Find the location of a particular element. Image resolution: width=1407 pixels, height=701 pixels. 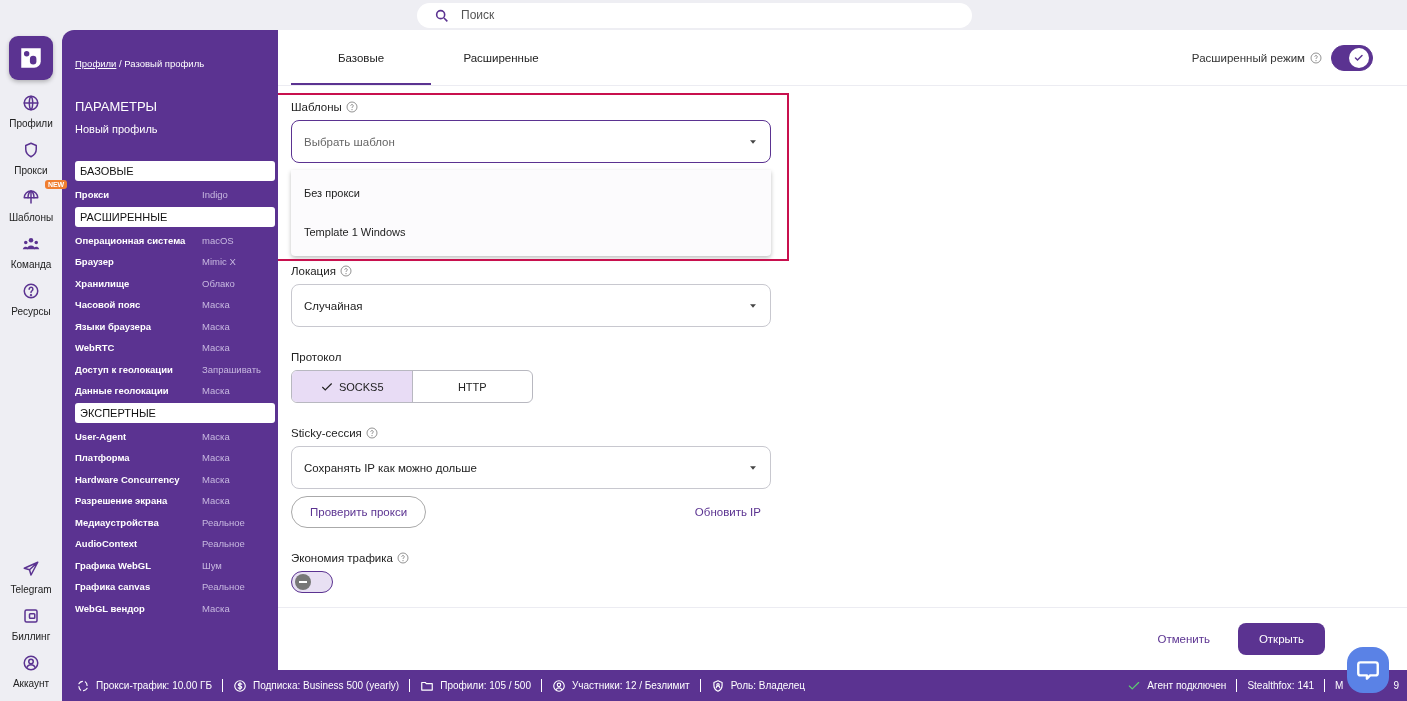

nav-item: Профили is located at coordinates (31, 111).